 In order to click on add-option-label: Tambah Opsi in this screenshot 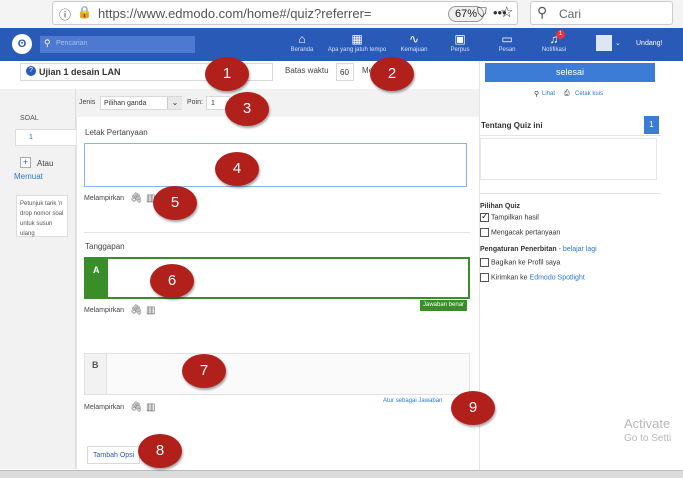, I will do `click(114, 455)`.